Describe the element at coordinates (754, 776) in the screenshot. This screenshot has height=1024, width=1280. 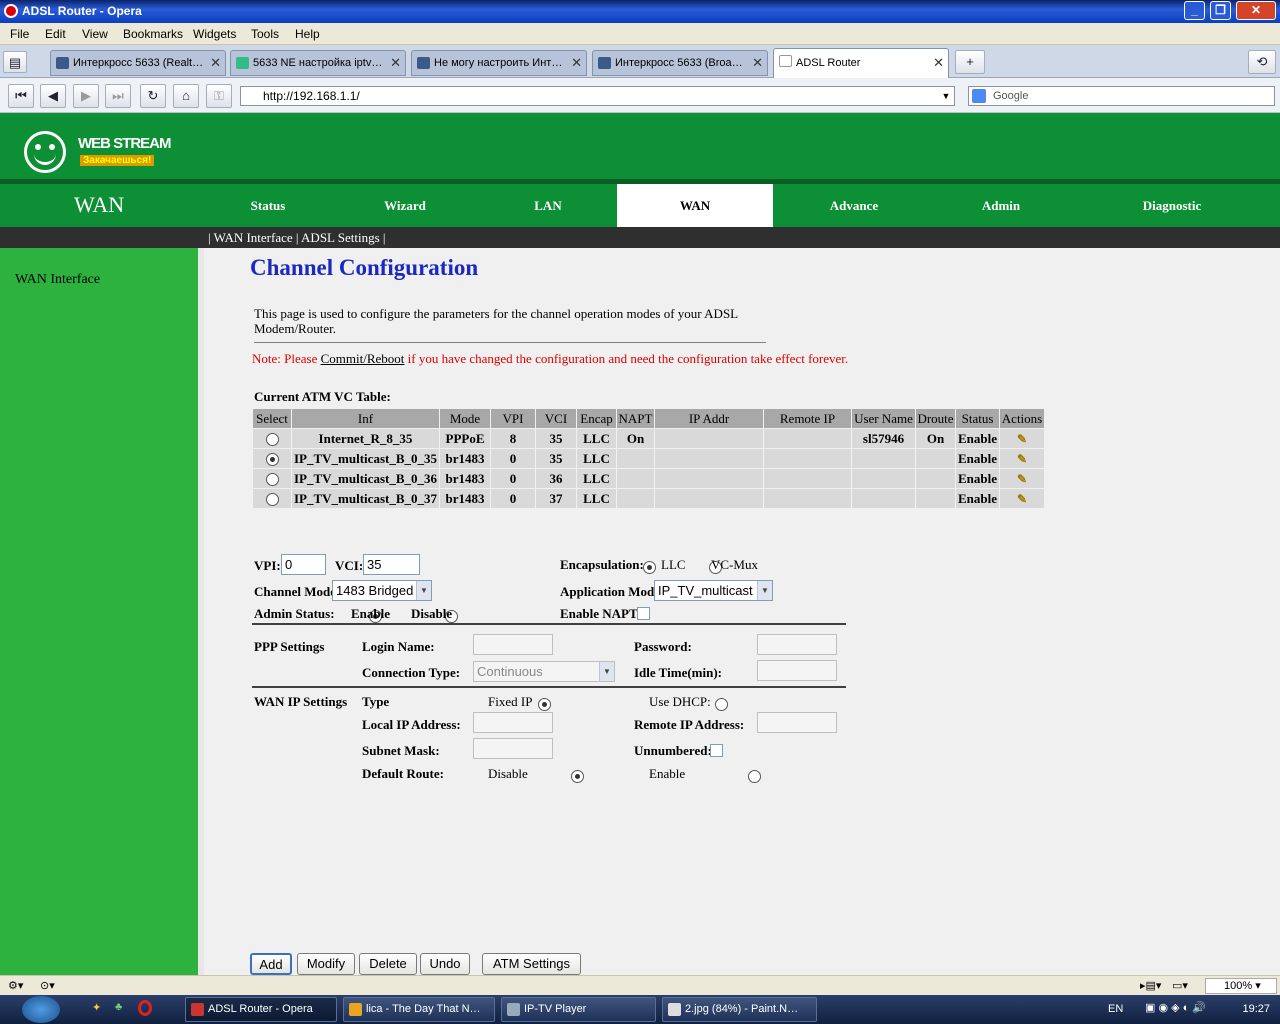
I see `default-route-enable-radio` at that location.